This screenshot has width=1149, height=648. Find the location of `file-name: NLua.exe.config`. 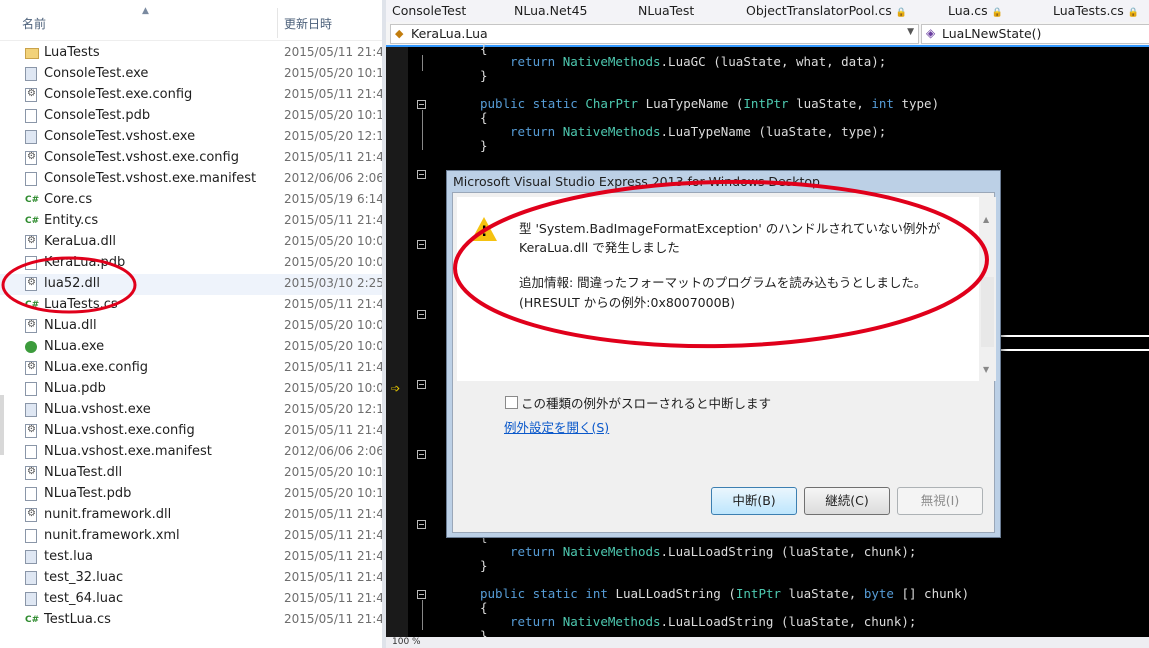

file-name: NLua.exe.config is located at coordinates (96, 367).